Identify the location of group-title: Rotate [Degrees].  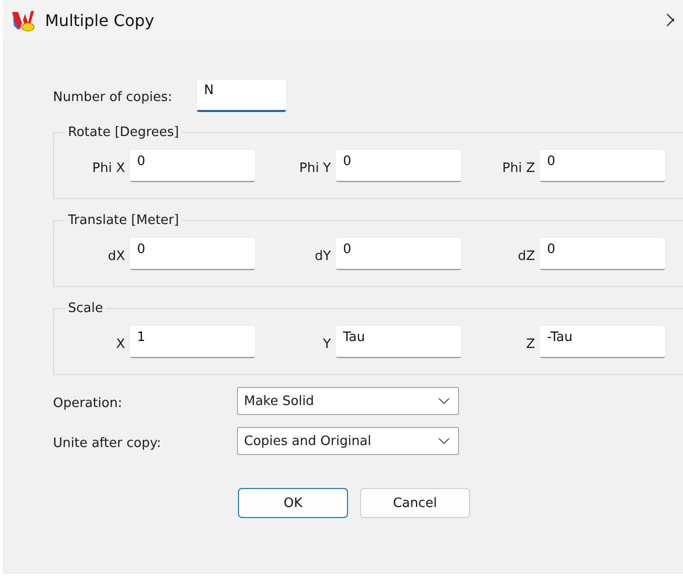
(123, 132).